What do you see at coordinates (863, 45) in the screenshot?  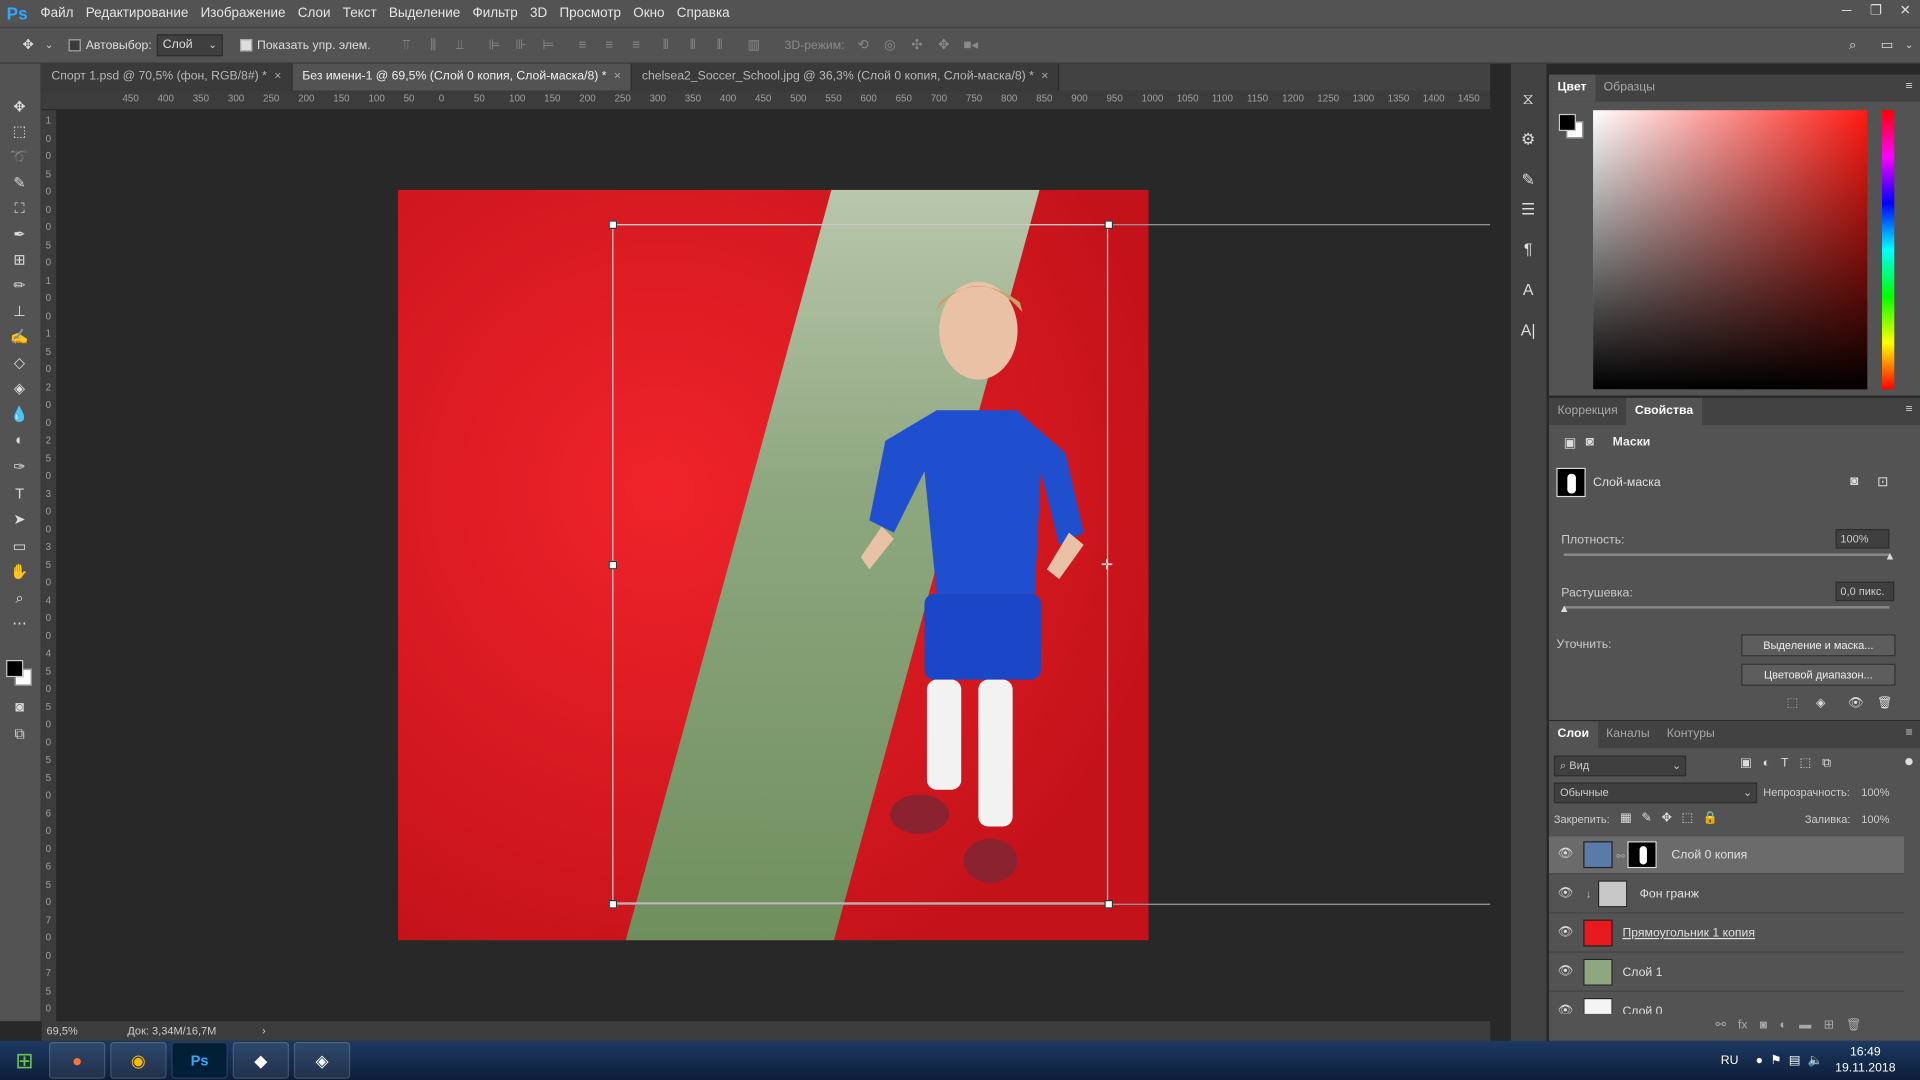 I see `3d-orbit-icon: ⟲` at bounding box center [863, 45].